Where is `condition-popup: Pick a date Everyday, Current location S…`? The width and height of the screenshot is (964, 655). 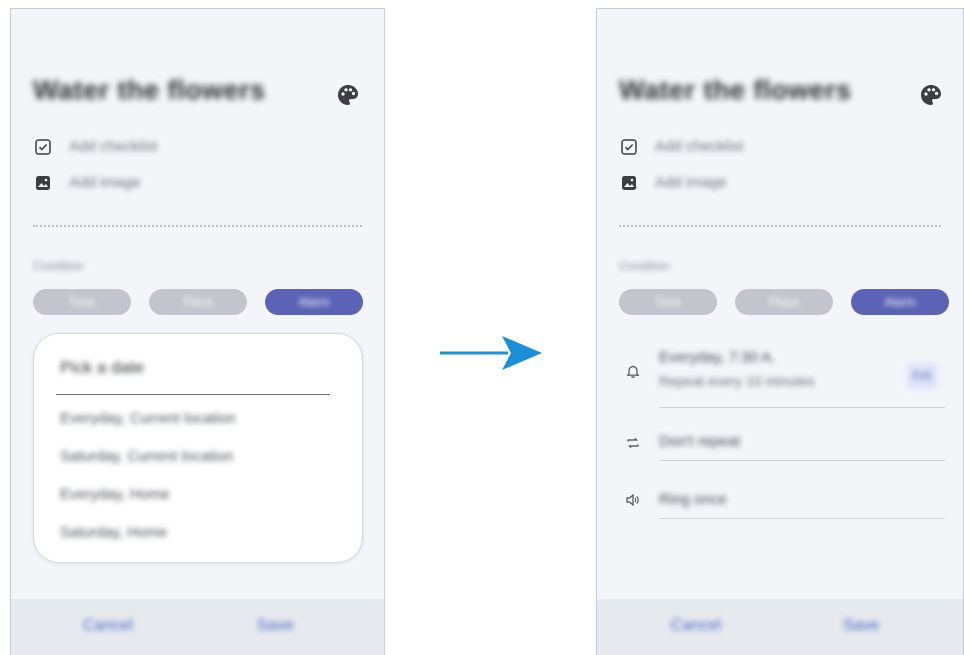
condition-popup: Pick a date Everyday, Current location S… is located at coordinates (198, 448).